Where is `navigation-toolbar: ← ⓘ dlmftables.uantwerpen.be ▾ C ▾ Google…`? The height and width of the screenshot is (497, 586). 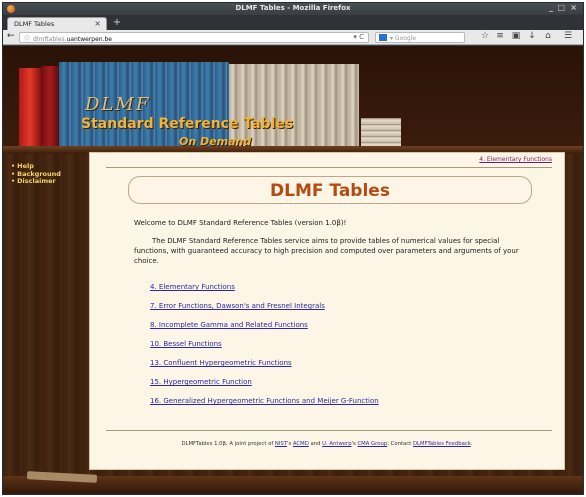
navigation-toolbar: ← ⓘ dlmftables.uantwerpen.be ▾ C ▾ Google… is located at coordinates (293, 37).